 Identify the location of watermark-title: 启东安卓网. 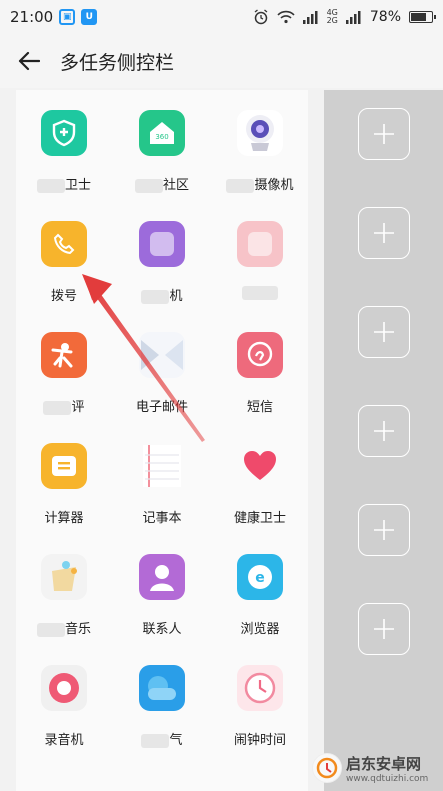
(384, 763).